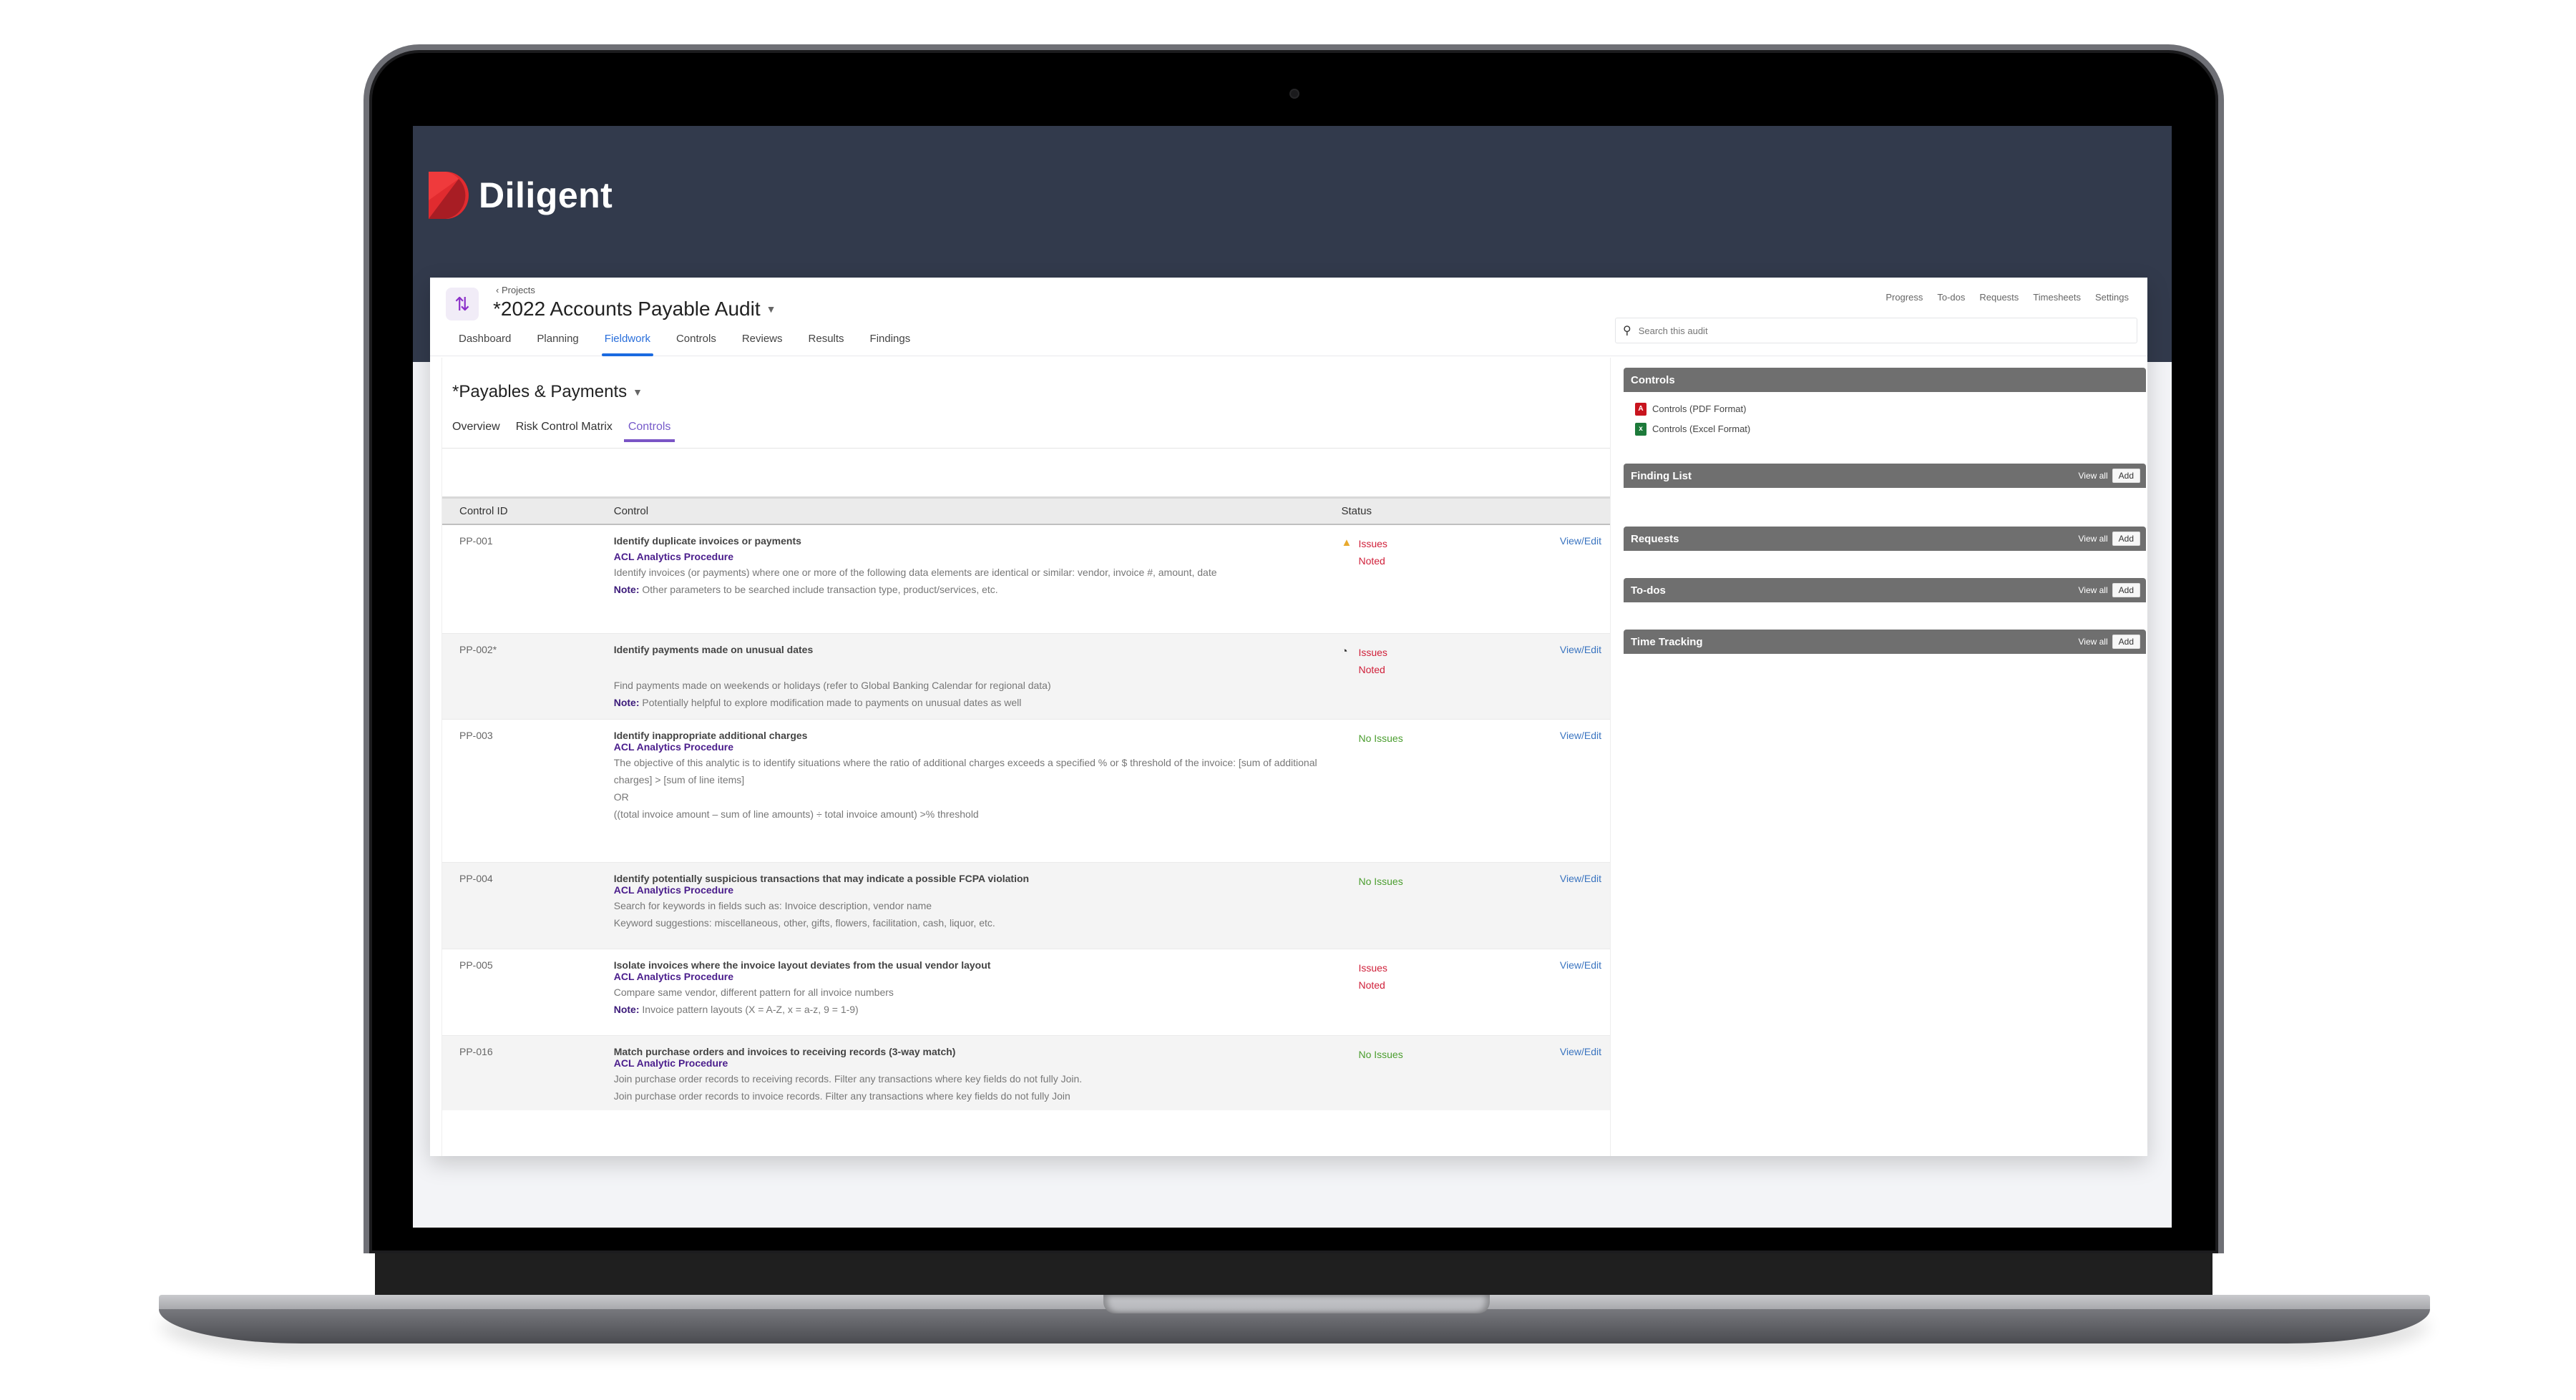 Image resolution: width=2576 pixels, height=1400 pixels. Describe the element at coordinates (1655, 538) in the screenshot. I see `widget-title: Requests` at that location.